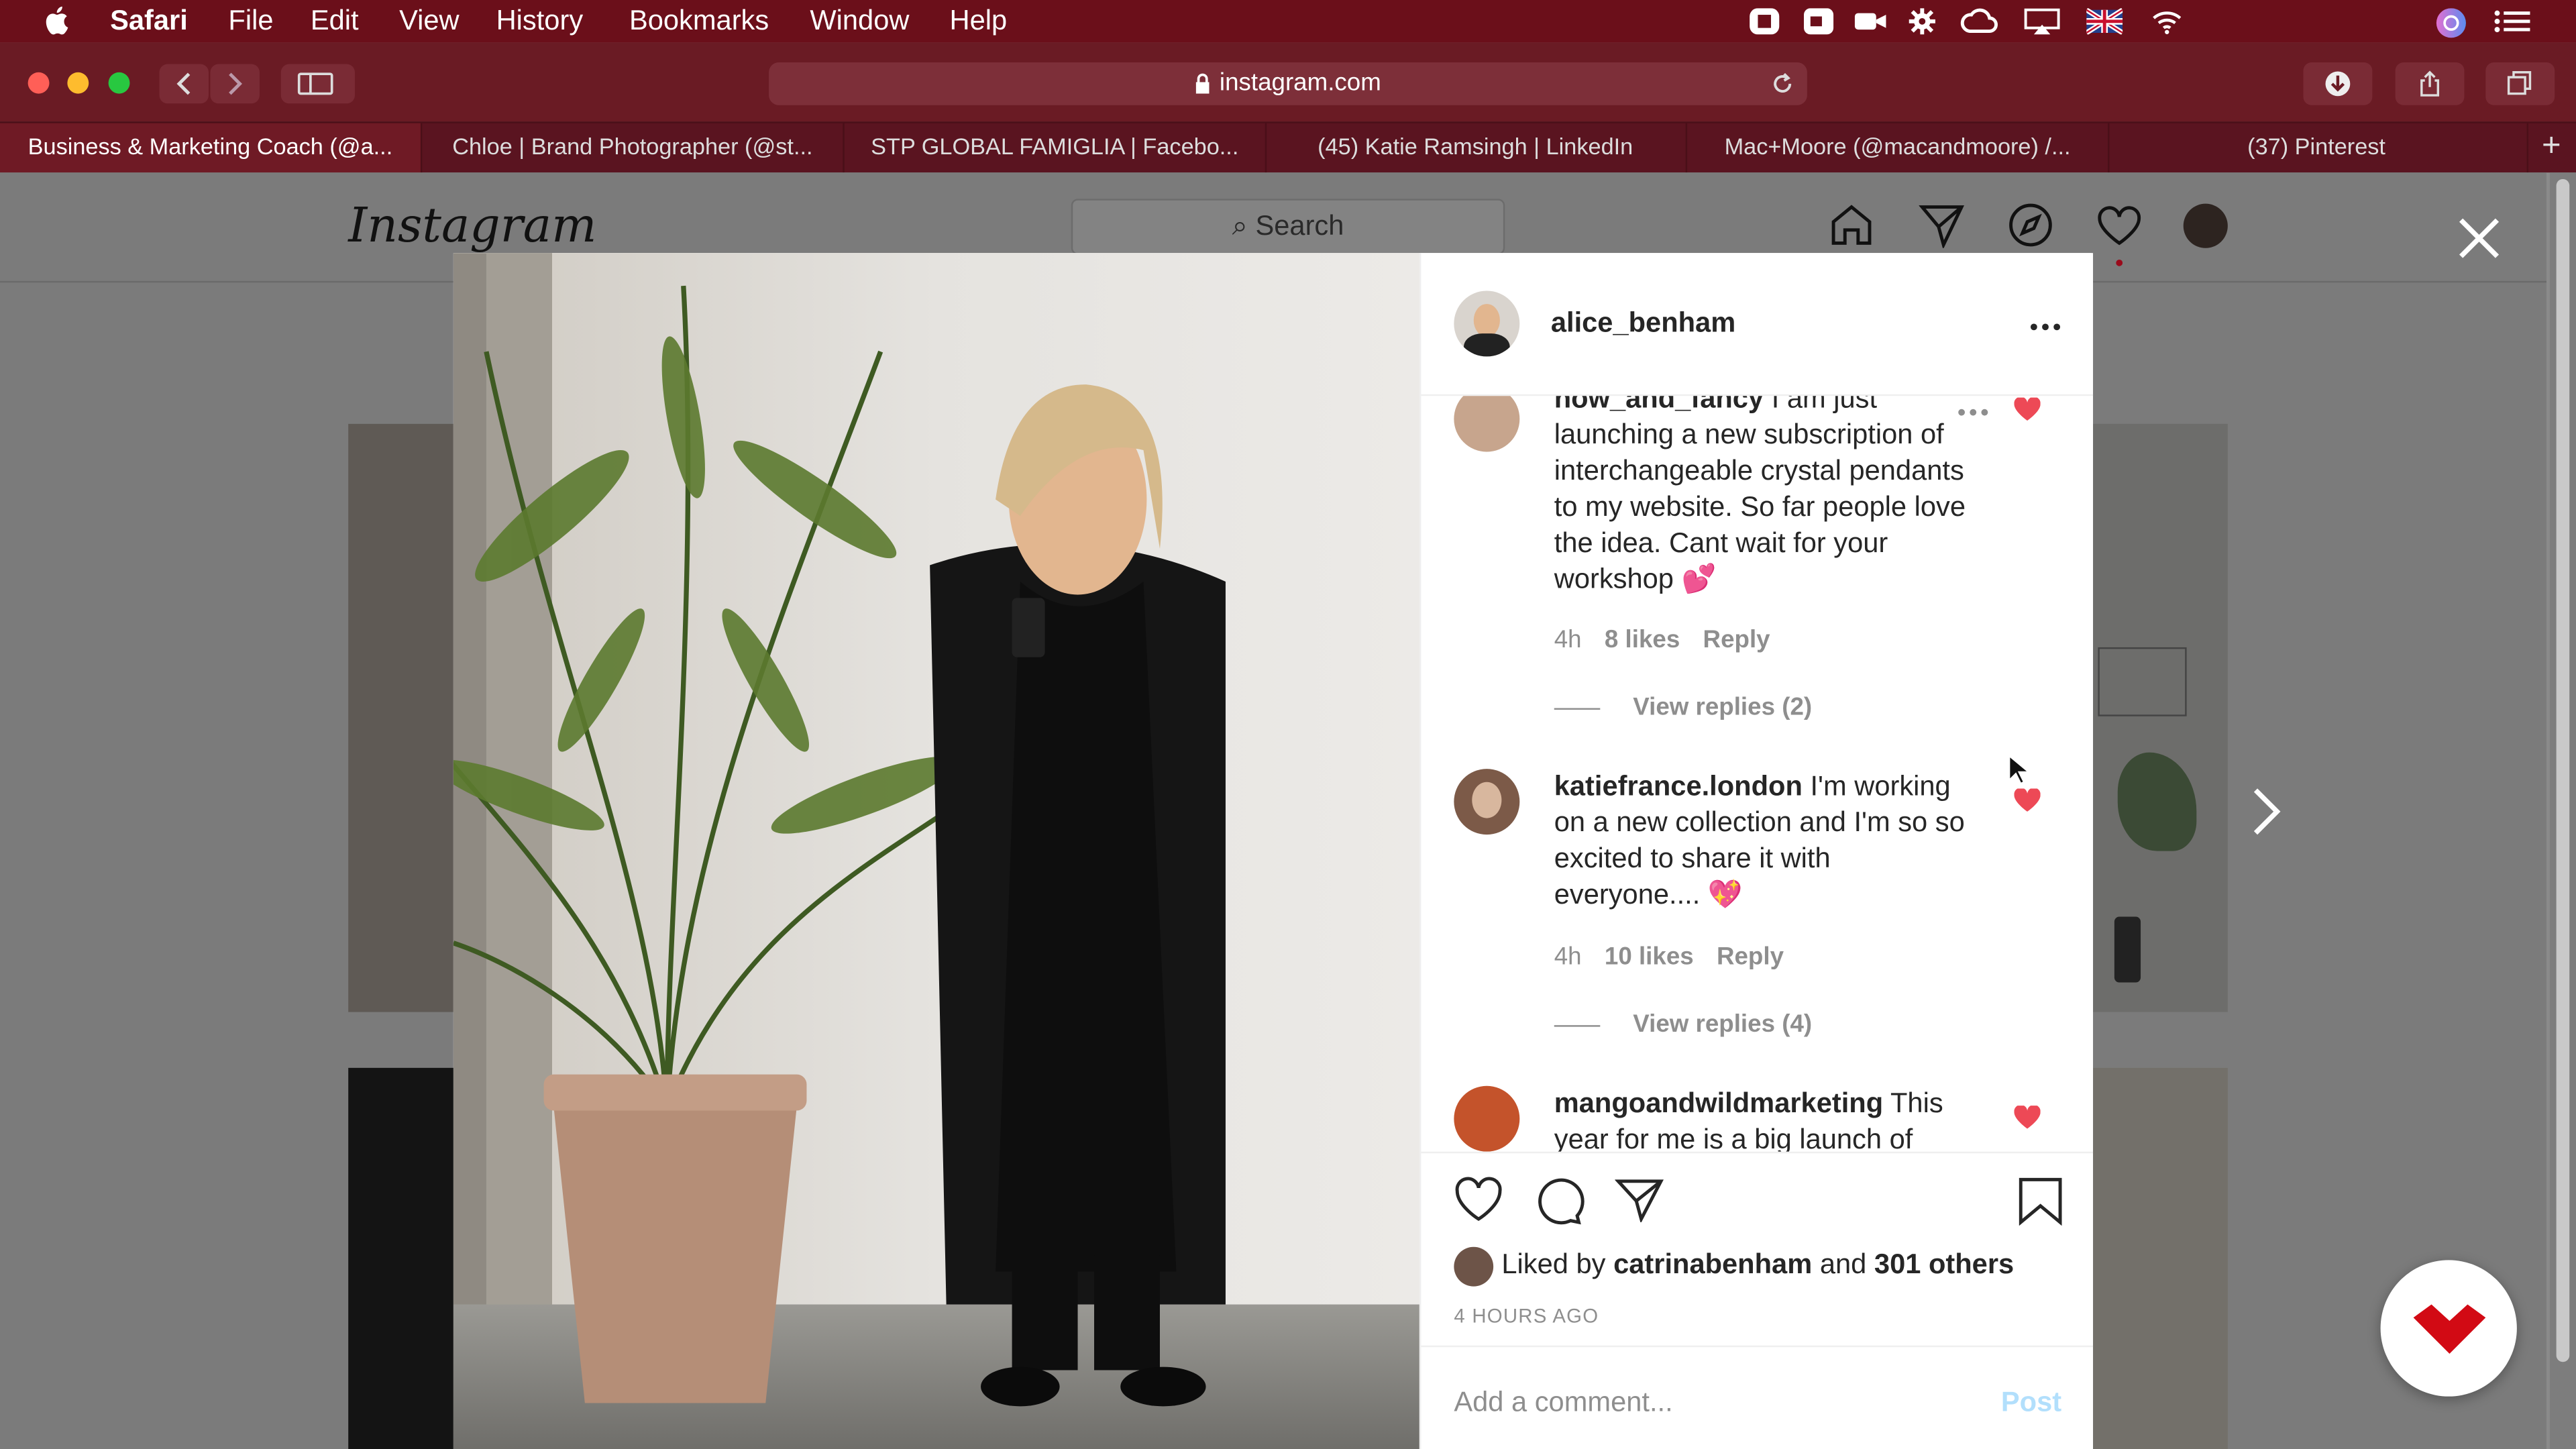 Image resolution: width=2576 pixels, height=1449 pixels. Describe the element at coordinates (540, 21) in the screenshot. I see `menu-history: History` at that location.